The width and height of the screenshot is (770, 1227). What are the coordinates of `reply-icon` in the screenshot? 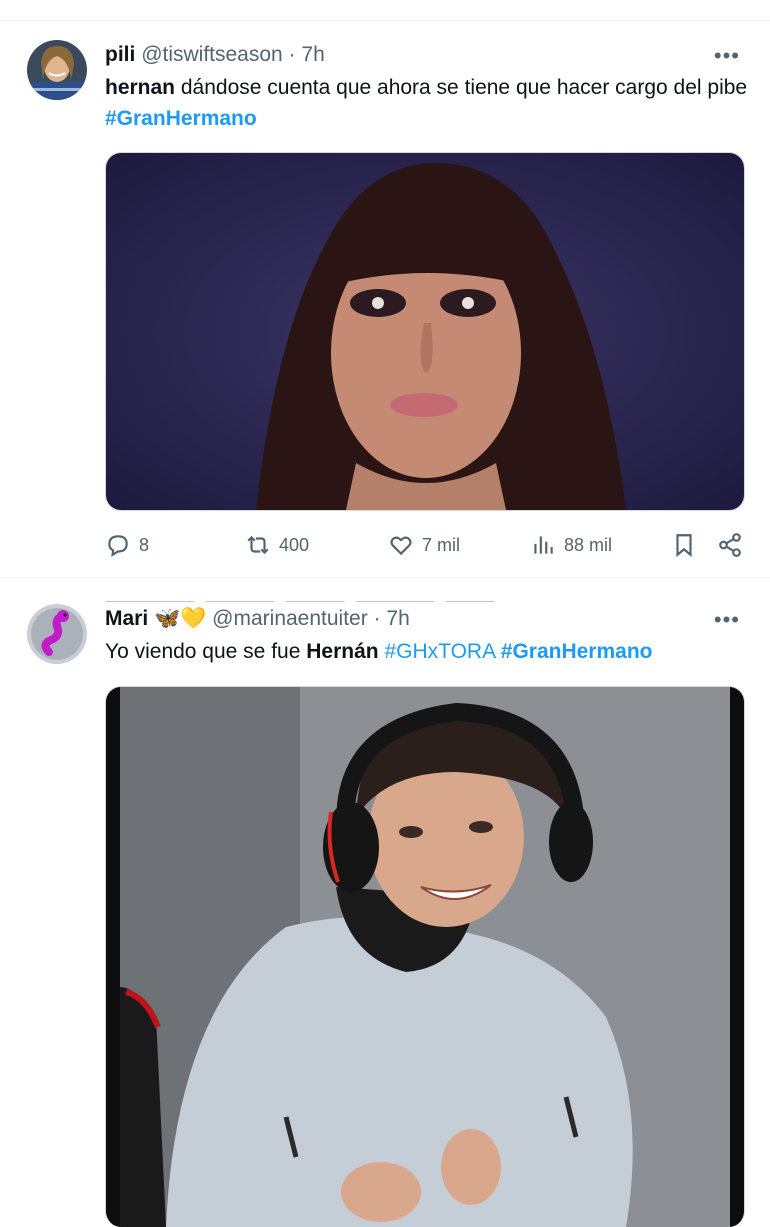 It's located at (118, 546).